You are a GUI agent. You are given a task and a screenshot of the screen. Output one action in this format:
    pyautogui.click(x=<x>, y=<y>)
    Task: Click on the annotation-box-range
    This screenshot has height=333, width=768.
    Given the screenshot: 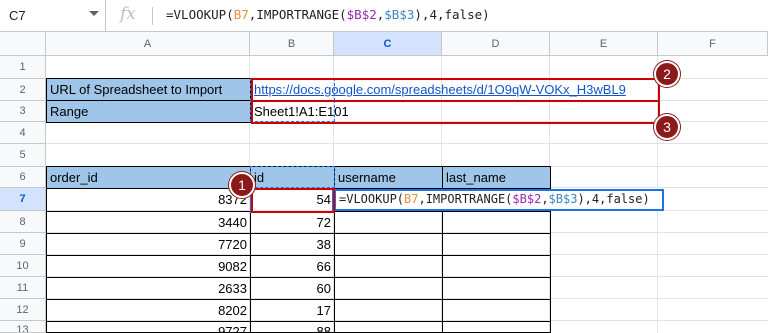 What is the action you would take?
    pyautogui.click(x=455, y=112)
    